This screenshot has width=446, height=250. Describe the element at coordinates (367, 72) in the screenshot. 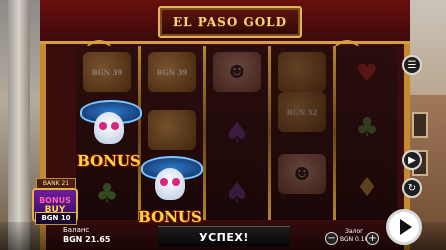

I see `heart-symbol: ♥` at that location.